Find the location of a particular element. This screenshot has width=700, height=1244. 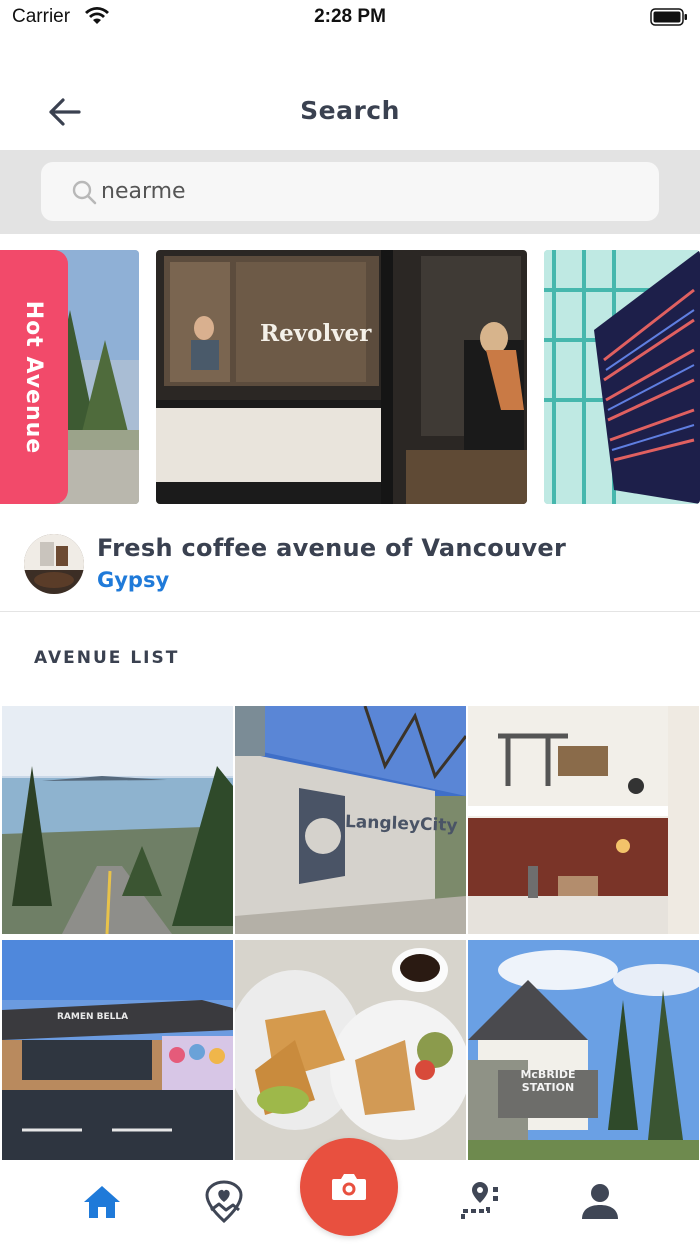

tab-home is located at coordinates (102, 1202).